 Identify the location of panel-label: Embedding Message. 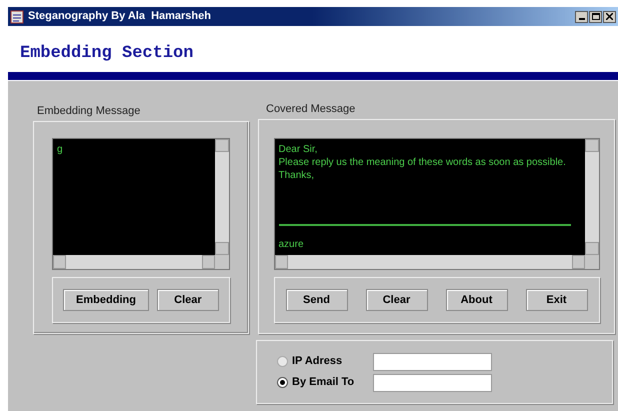
(89, 111).